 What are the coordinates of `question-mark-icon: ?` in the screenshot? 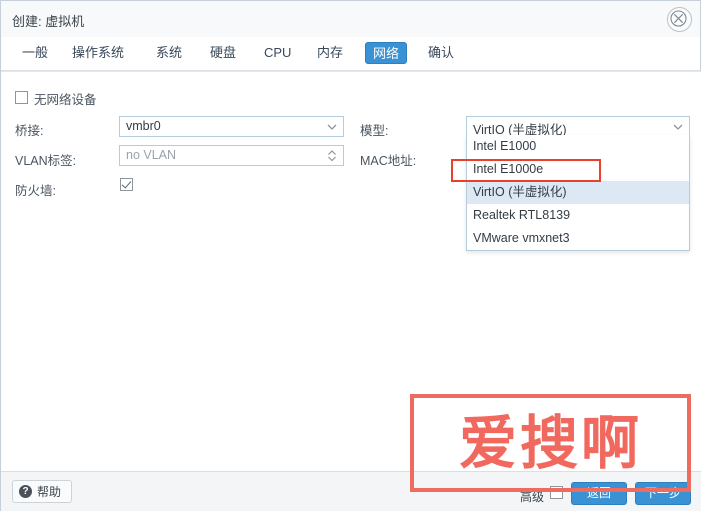 It's located at (25, 491).